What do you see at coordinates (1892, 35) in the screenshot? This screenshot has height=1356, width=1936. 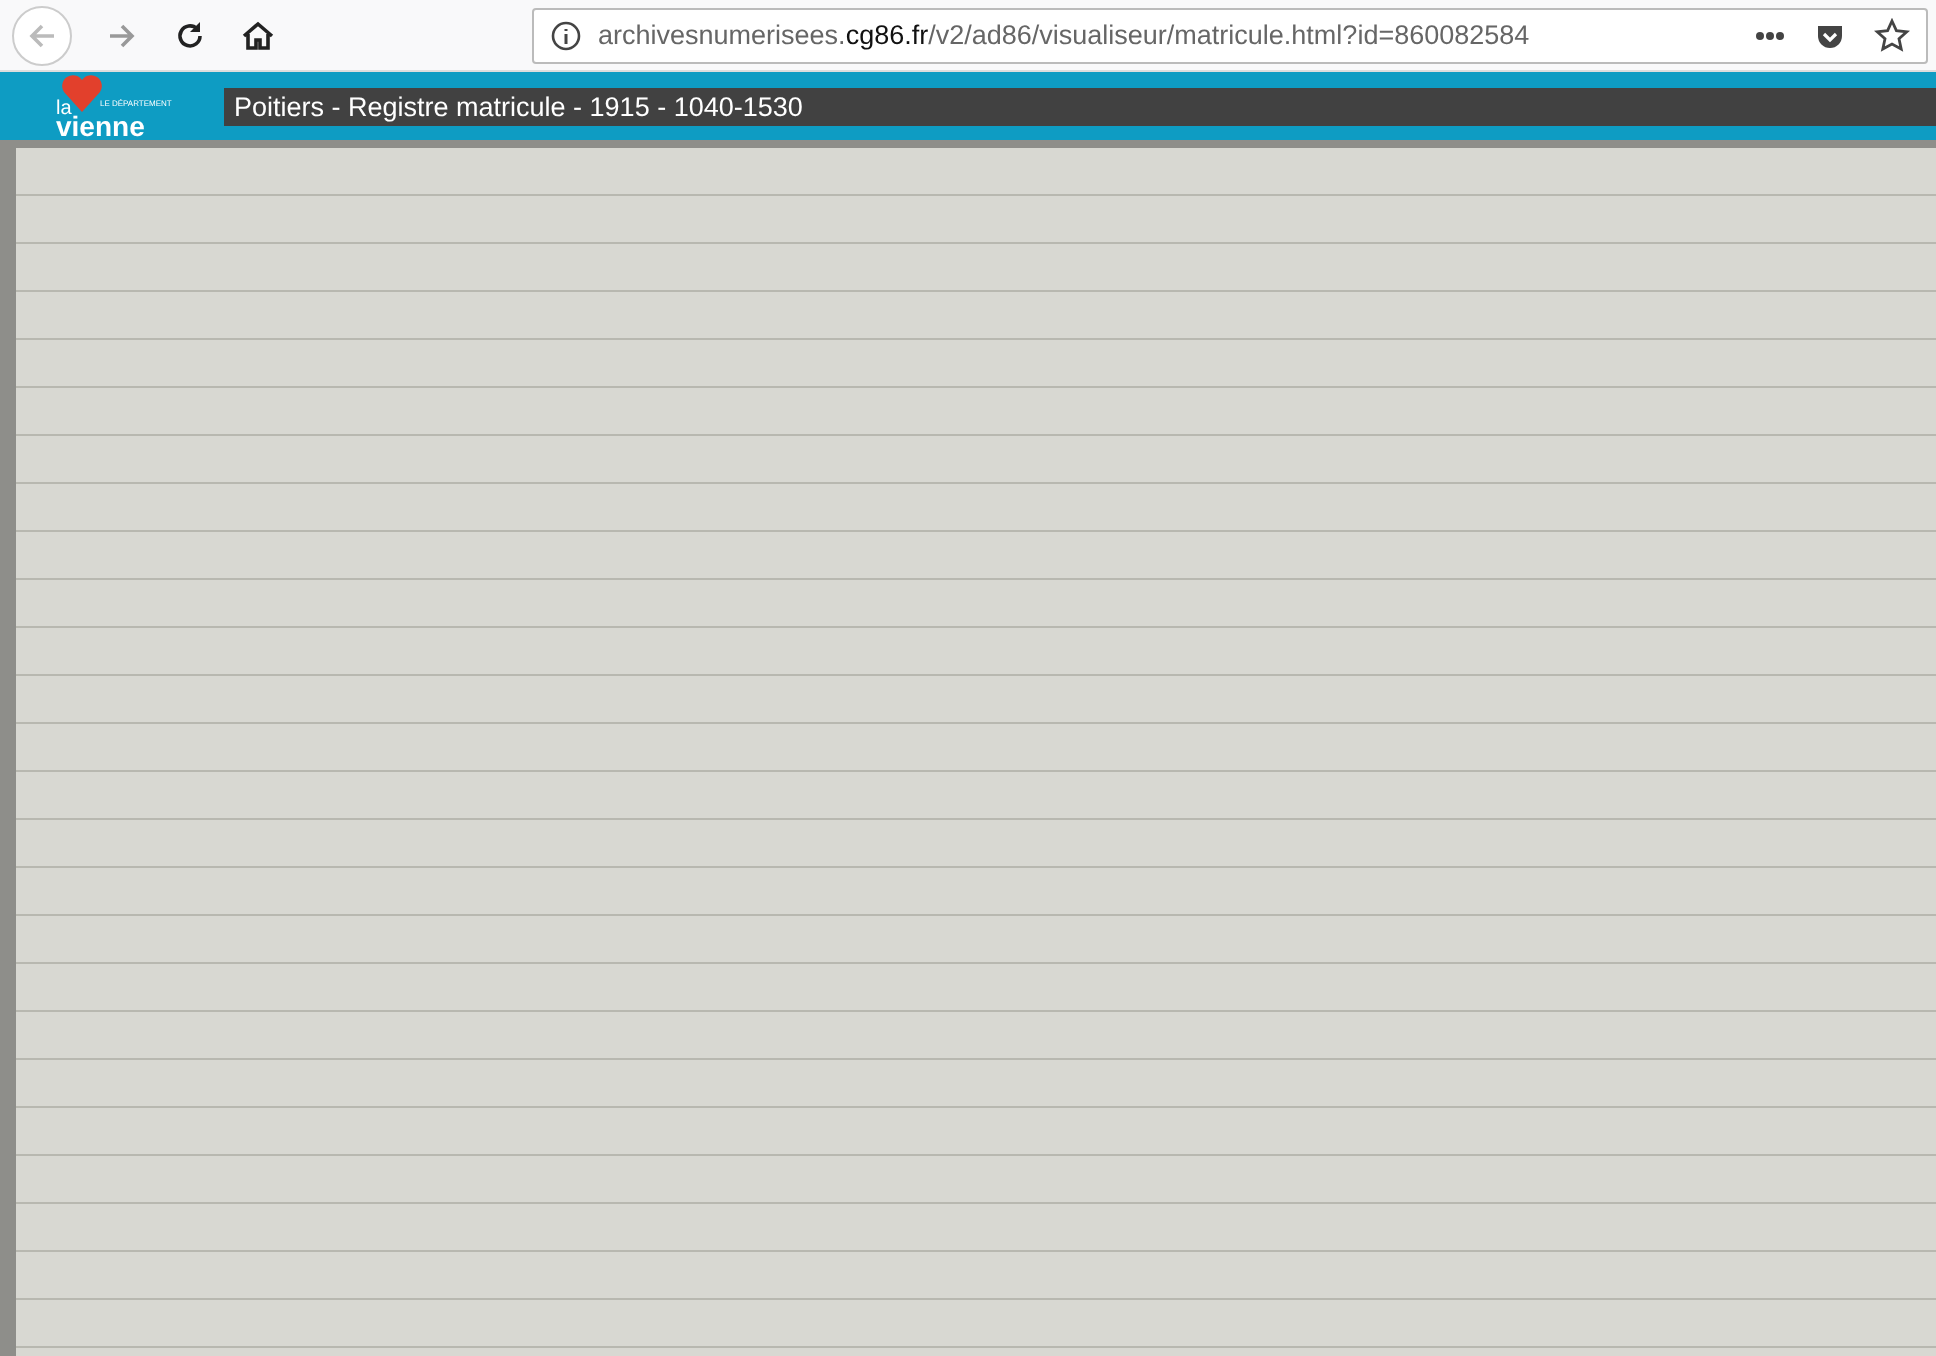 I see `star-icon` at bounding box center [1892, 35].